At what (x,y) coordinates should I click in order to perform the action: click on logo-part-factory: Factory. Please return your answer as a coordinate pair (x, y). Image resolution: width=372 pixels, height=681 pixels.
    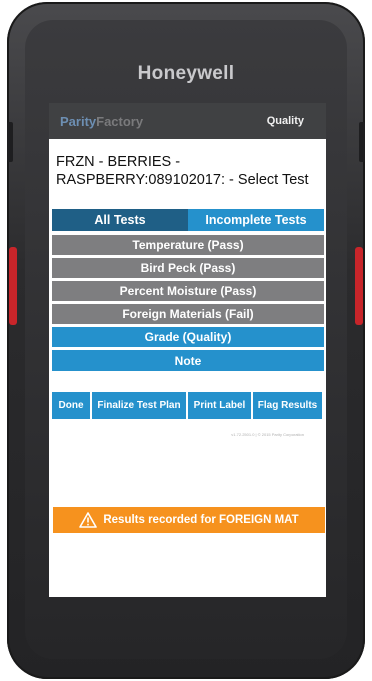
    Looking at the image, I should click on (120, 121).